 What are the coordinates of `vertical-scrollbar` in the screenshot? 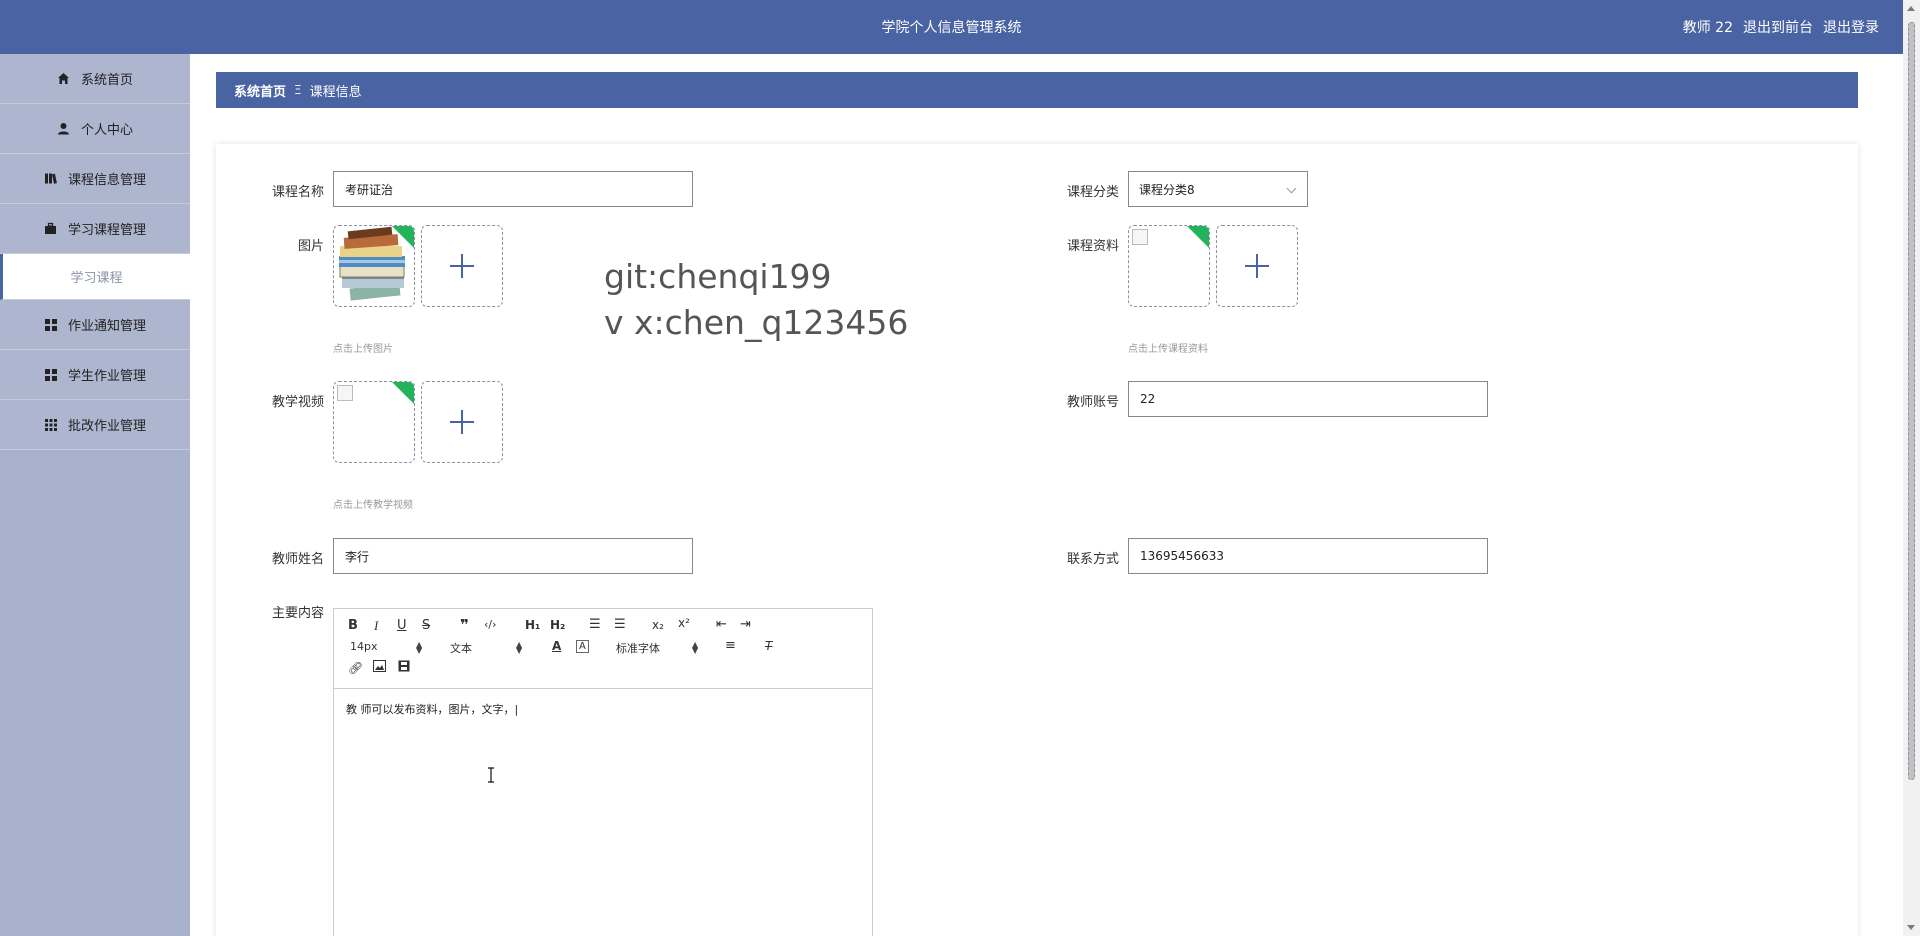 It's located at (1911, 468).